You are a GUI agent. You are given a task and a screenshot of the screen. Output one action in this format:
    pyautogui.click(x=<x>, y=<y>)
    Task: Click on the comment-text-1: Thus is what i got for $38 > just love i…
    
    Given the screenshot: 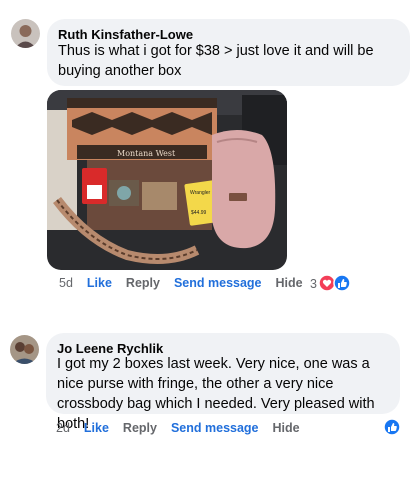 What is the action you would take?
    pyautogui.click(x=216, y=61)
    